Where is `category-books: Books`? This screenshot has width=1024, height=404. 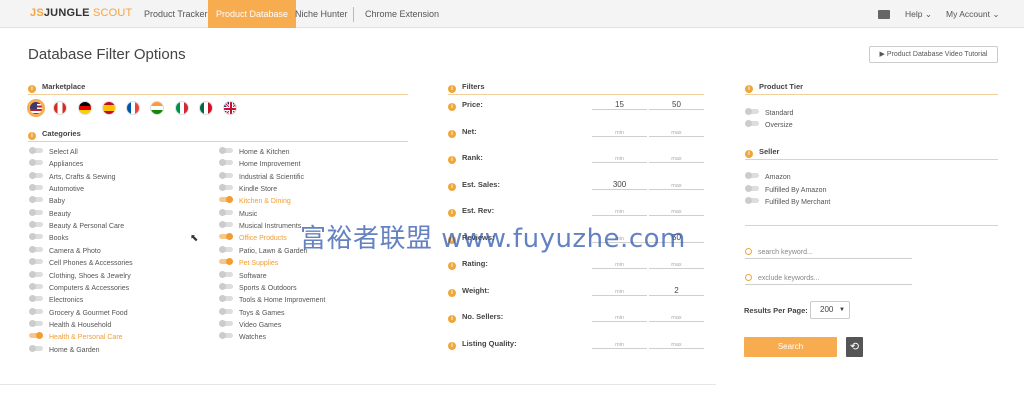
category-books: Books is located at coordinates (48, 238).